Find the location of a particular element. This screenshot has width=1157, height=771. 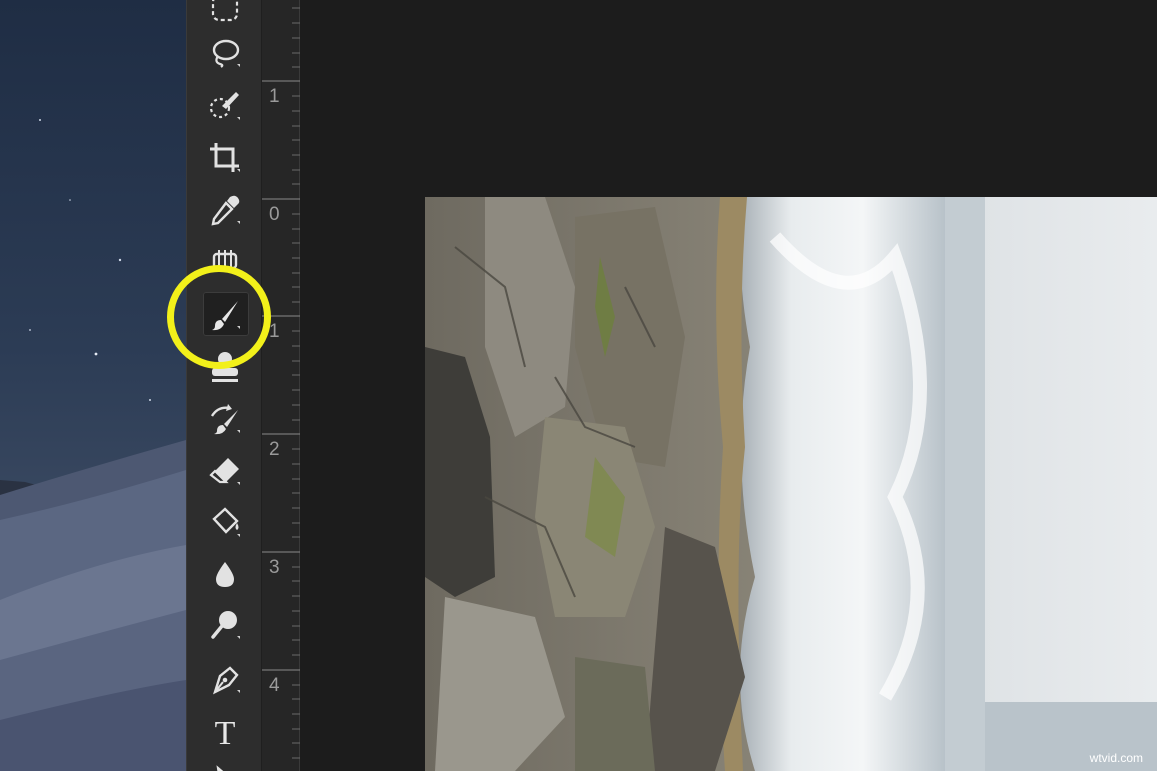

ruler-label: 2 is located at coordinates (274, 449).